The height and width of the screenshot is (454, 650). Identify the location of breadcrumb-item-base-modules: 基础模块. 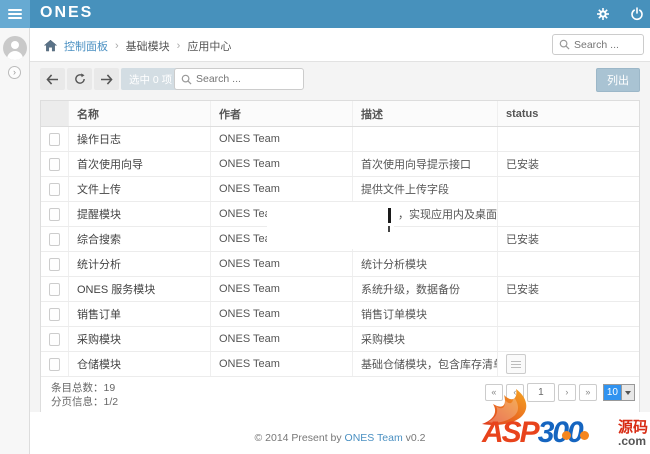
(148, 46).